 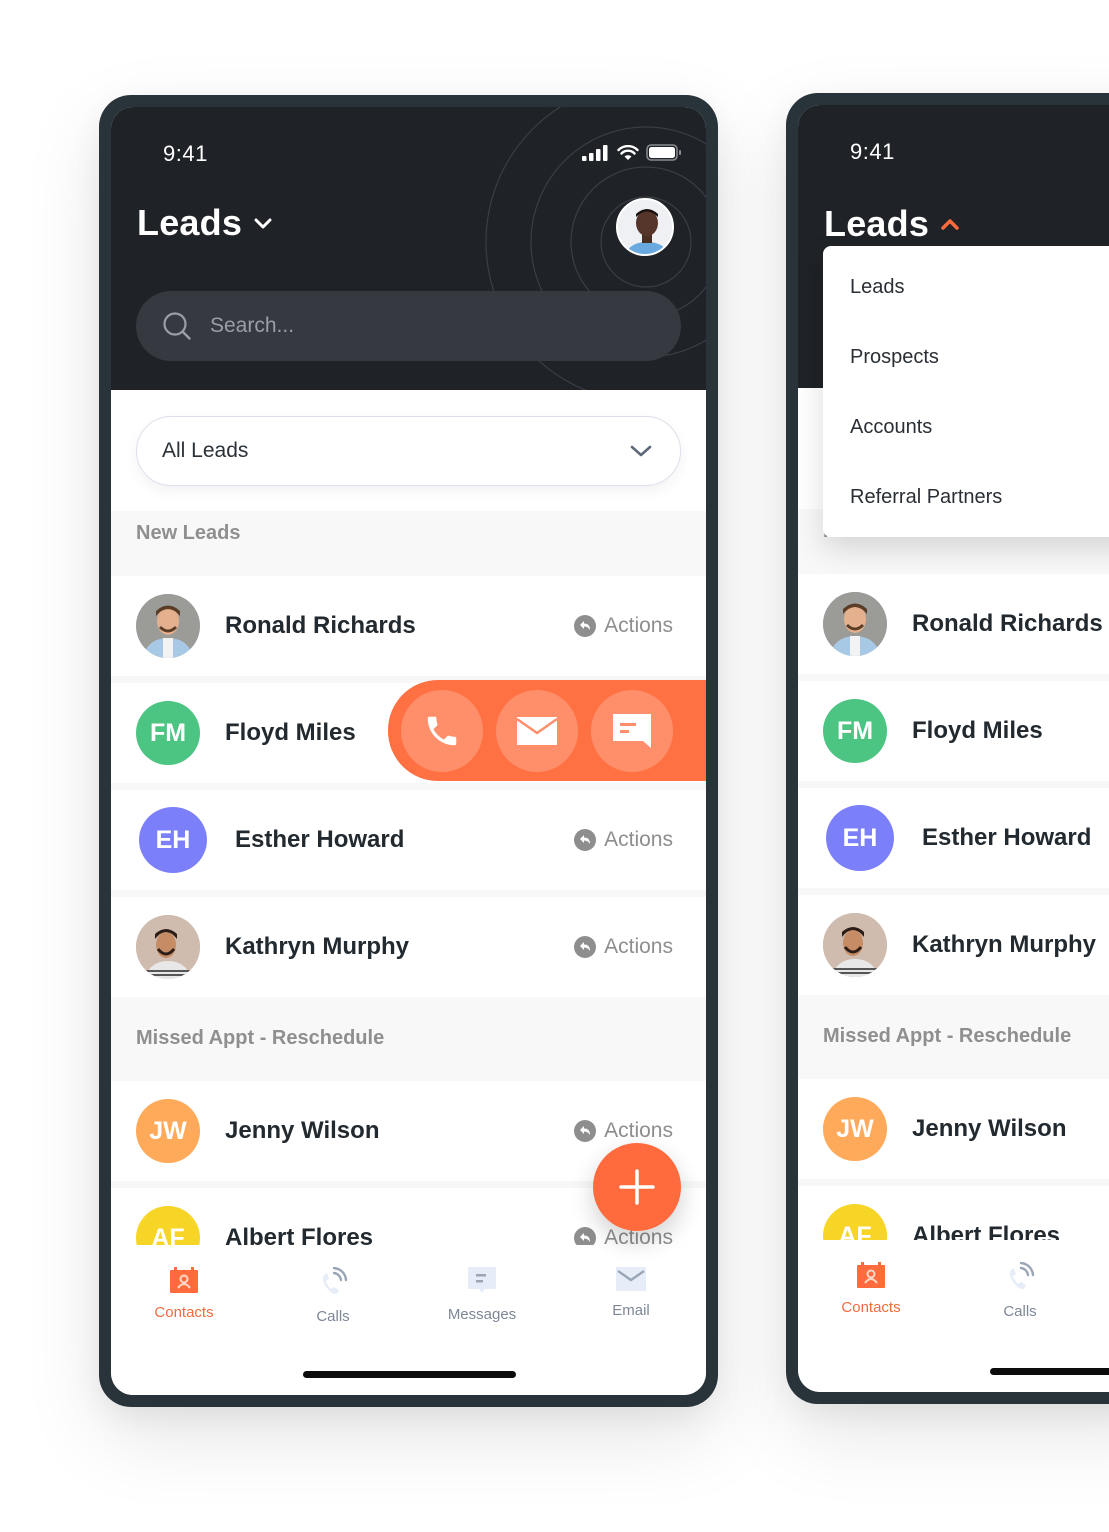 I want to click on message-button, so click(x=632, y=730).